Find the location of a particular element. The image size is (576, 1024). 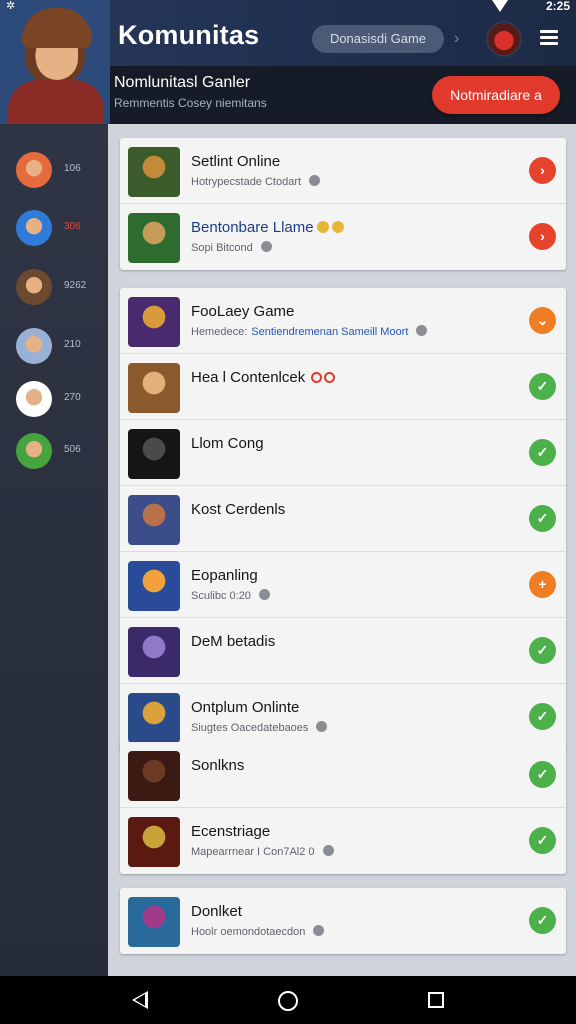

chevron-down-icon: ⌄ is located at coordinates (542, 320).